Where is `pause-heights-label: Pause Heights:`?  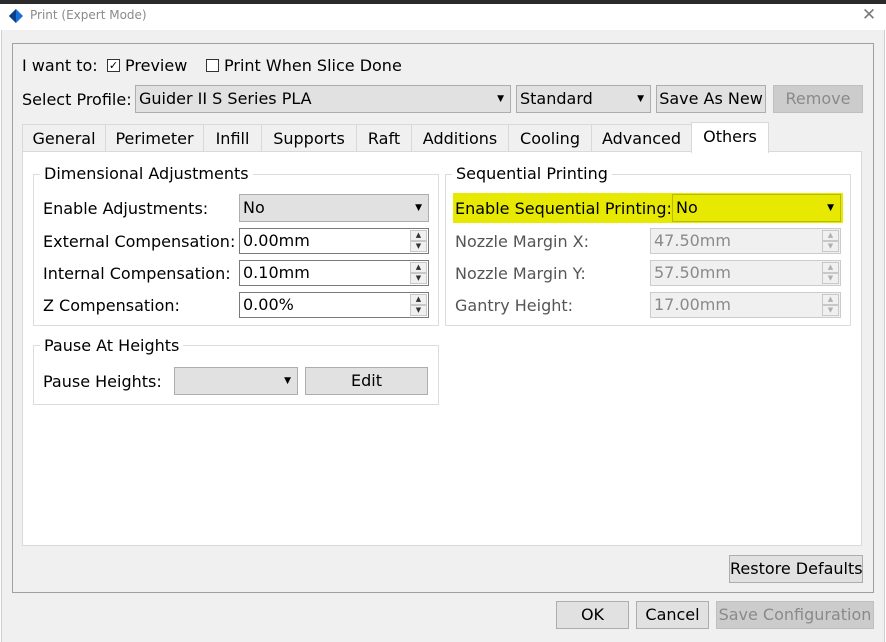 pause-heights-label: Pause Heights: is located at coordinates (102, 381).